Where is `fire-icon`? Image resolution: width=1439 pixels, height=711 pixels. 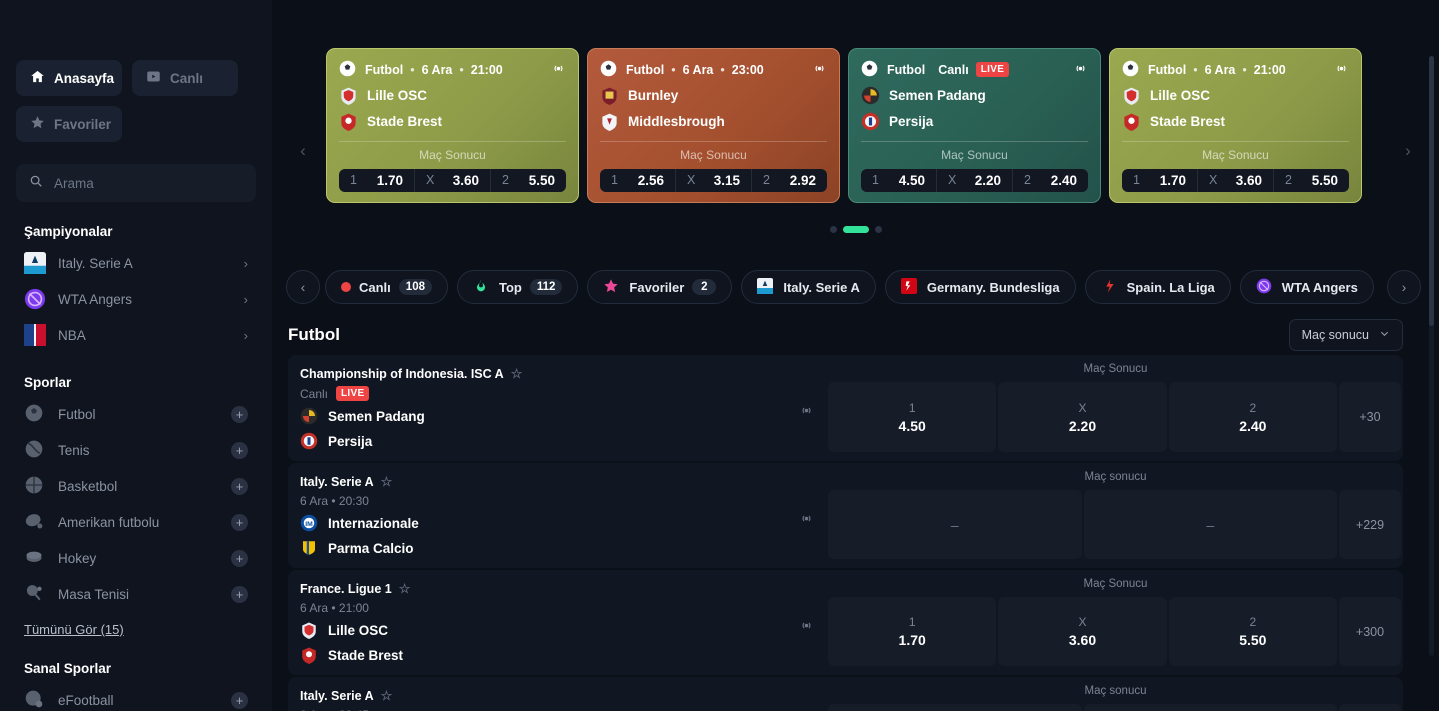 fire-icon is located at coordinates (482, 287).